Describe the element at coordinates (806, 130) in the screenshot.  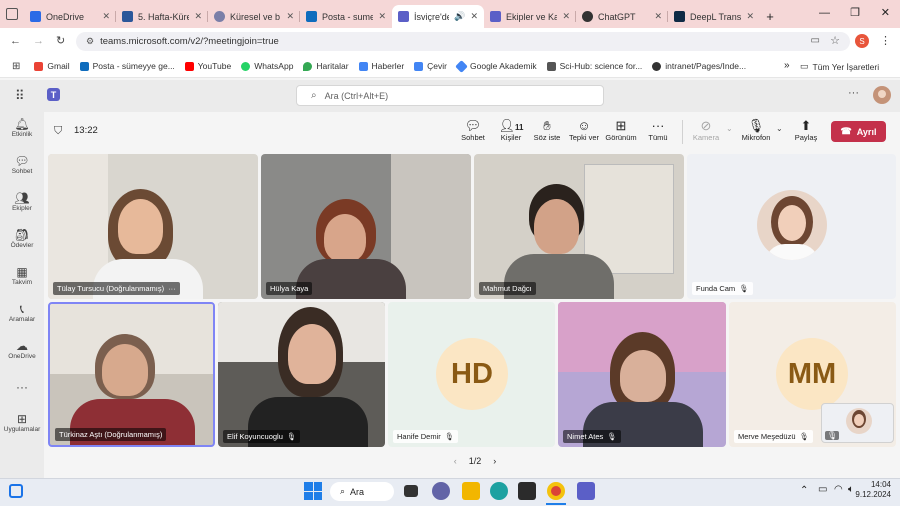
I see `share-button: ⬆︎ Paylaş` at that location.